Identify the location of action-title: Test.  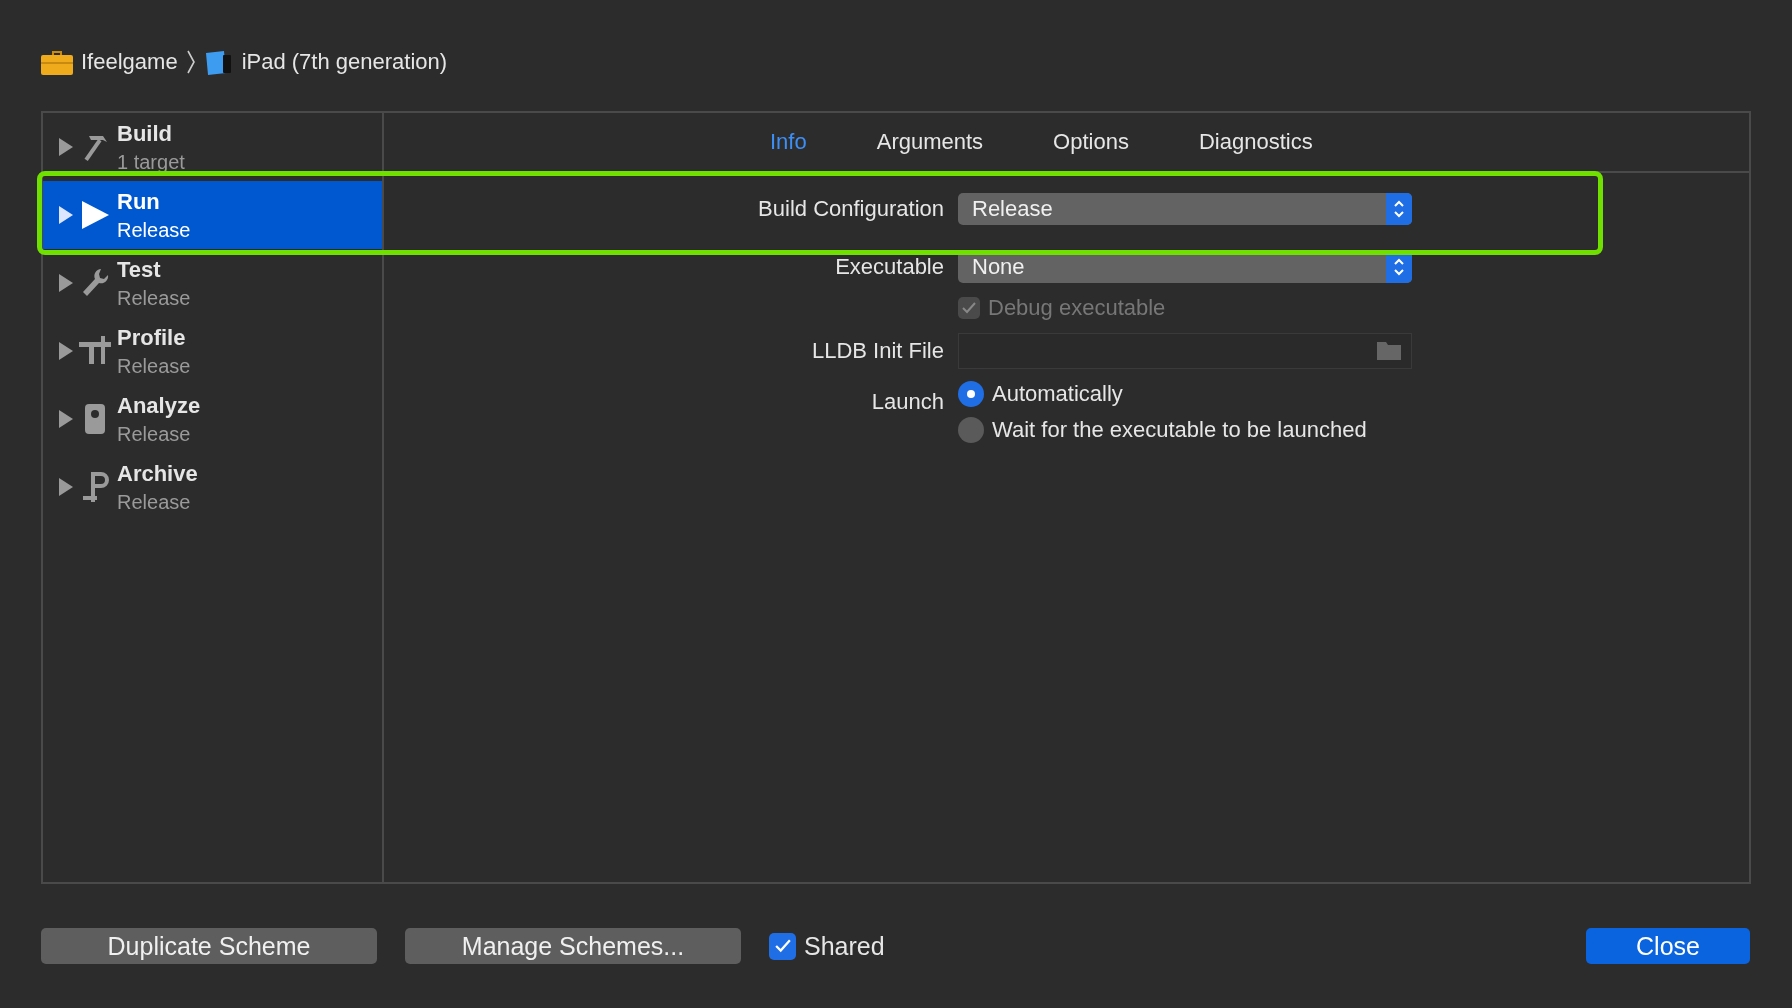
(139, 269).